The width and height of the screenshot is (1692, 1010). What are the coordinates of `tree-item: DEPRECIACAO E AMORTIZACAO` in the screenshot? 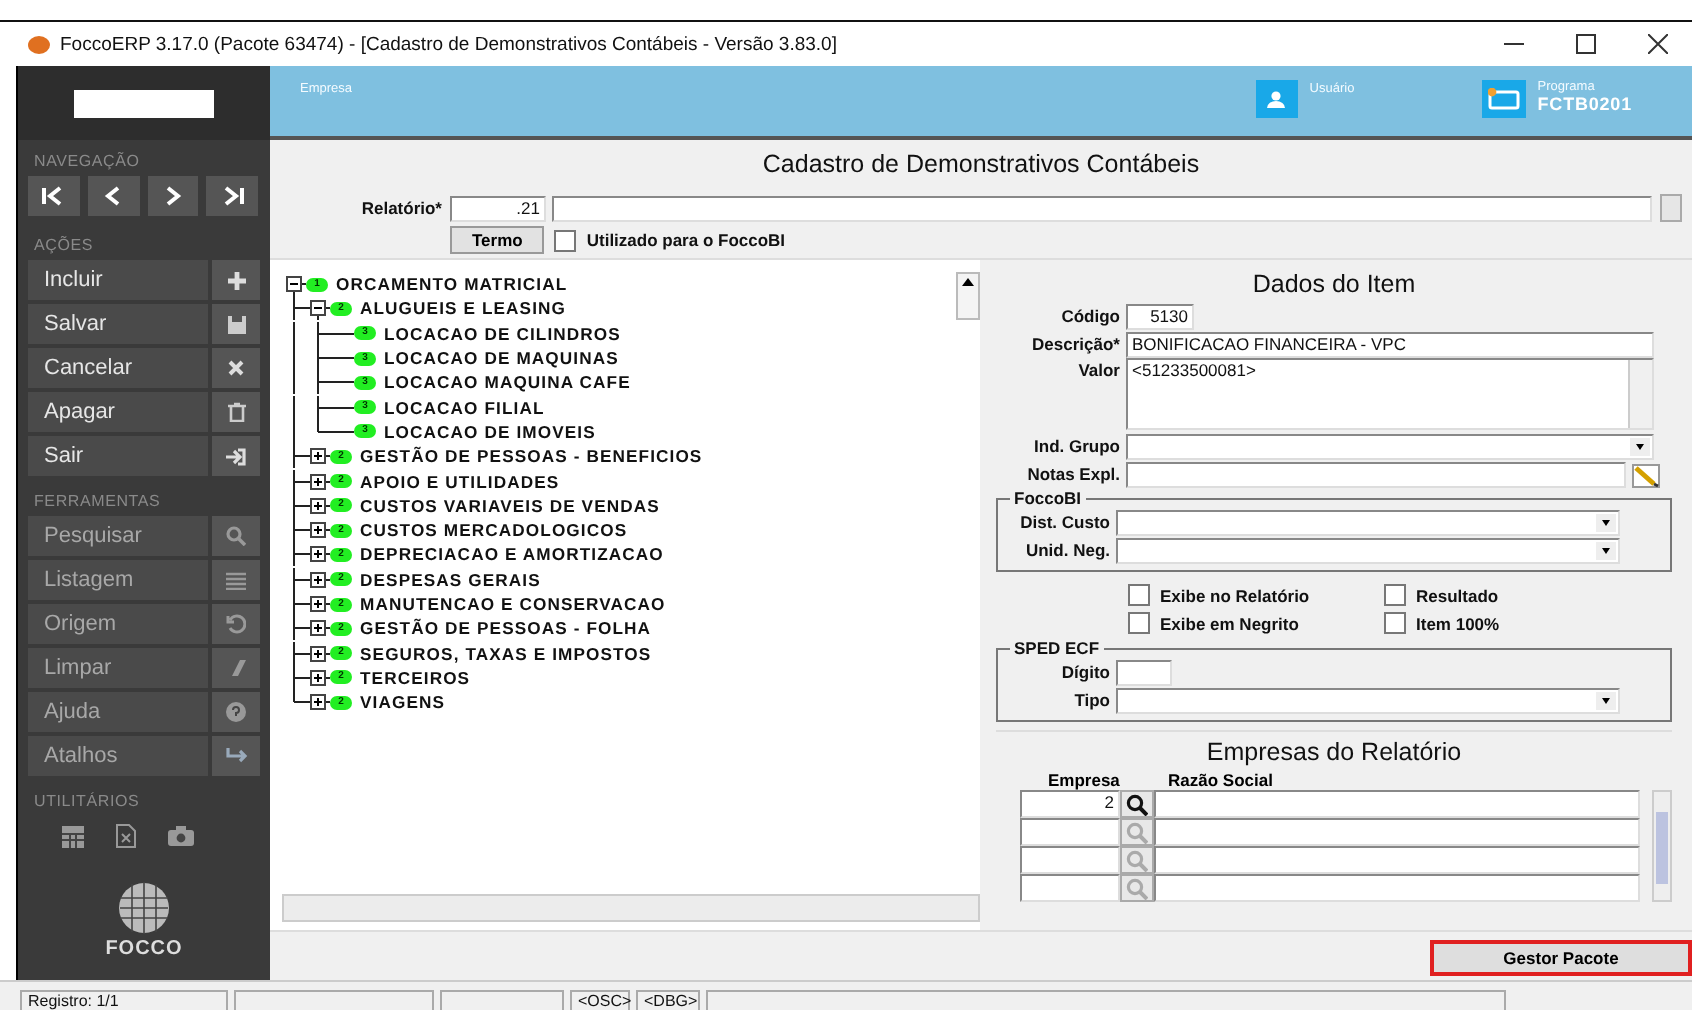 It's located at (512, 554).